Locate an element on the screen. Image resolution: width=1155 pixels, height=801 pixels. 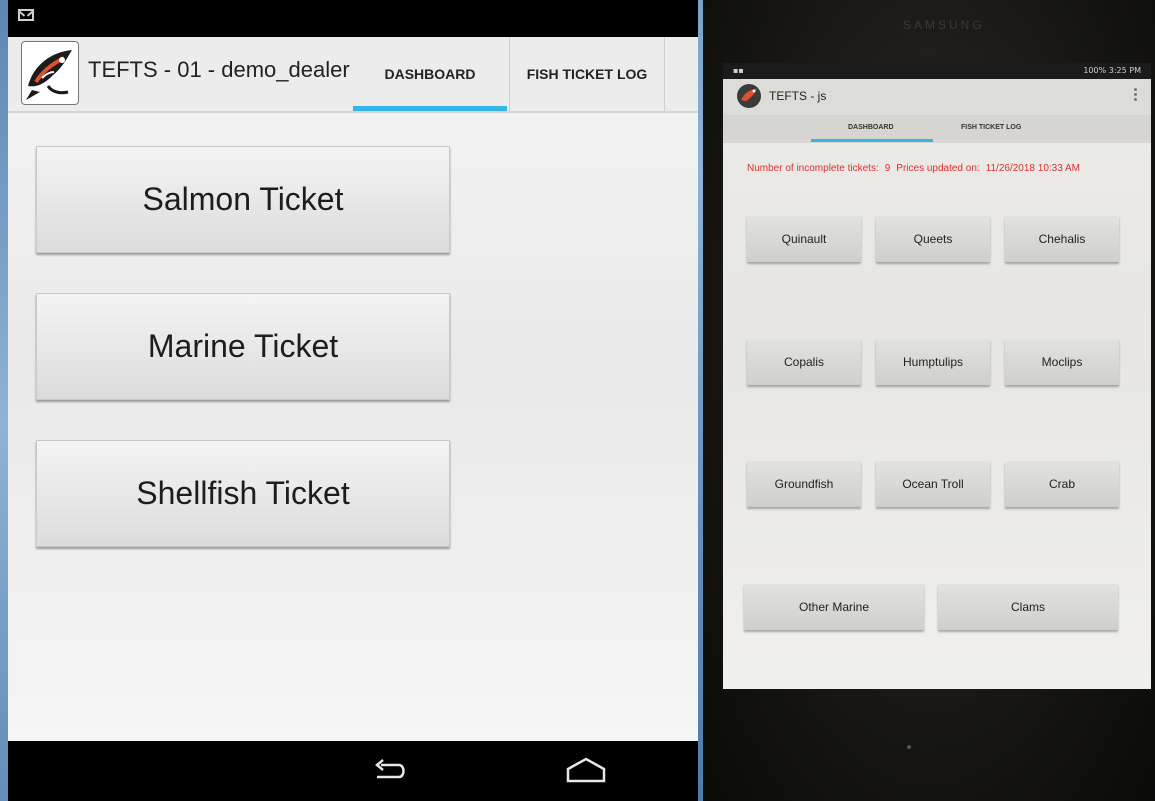
home-icon is located at coordinates (586, 772).